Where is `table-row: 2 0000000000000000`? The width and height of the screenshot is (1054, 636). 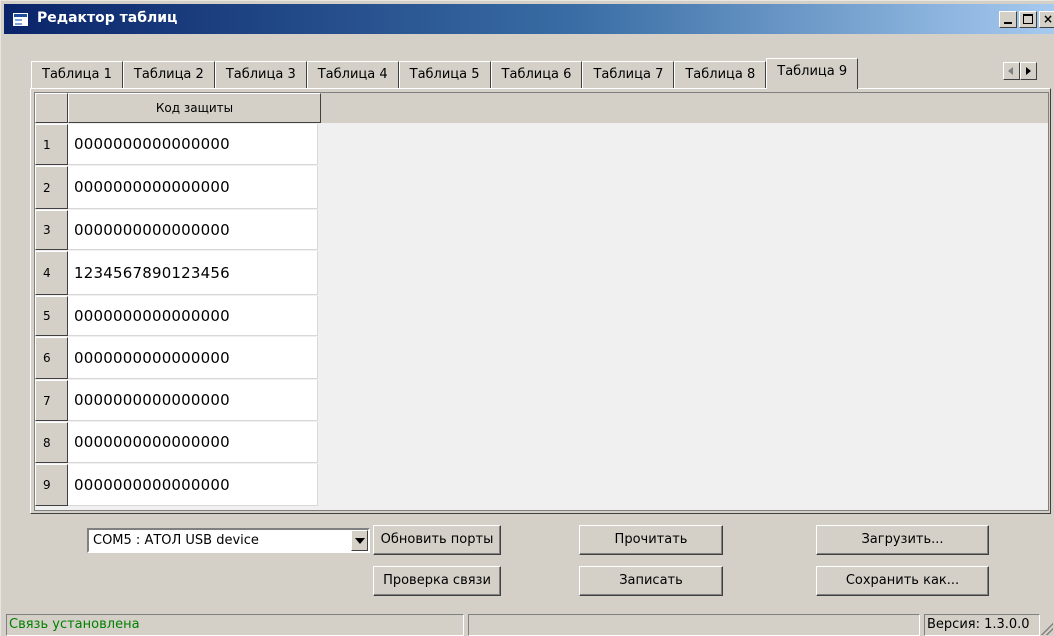
table-row: 2 0000000000000000 is located at coordinates (178, 187).